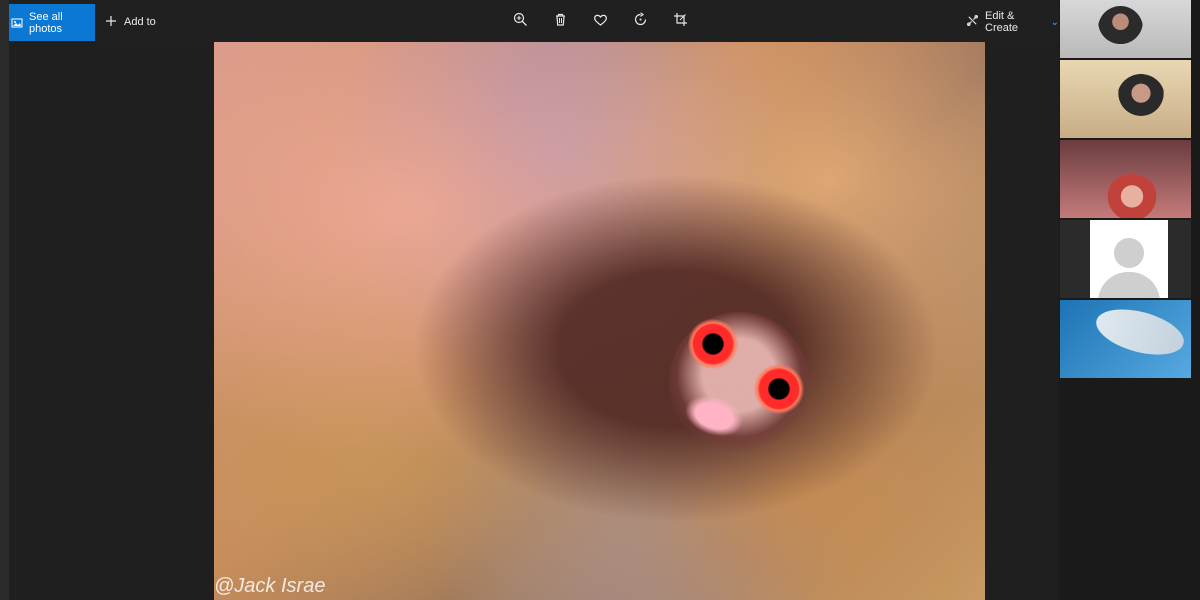  I want to click on shark-video-background, so click(1140, 332).